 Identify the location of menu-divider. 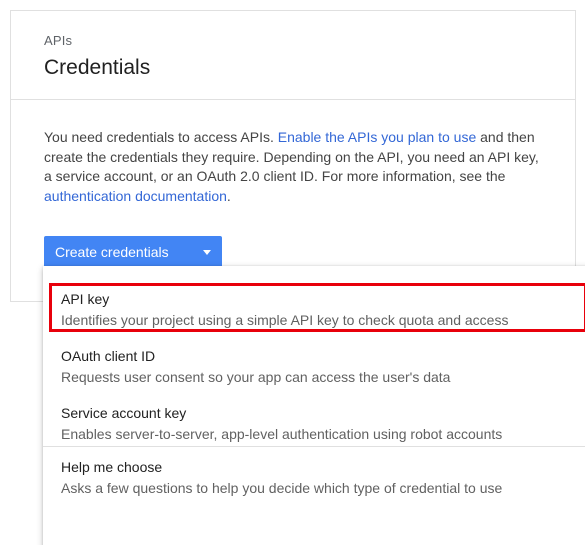
(314, 446).